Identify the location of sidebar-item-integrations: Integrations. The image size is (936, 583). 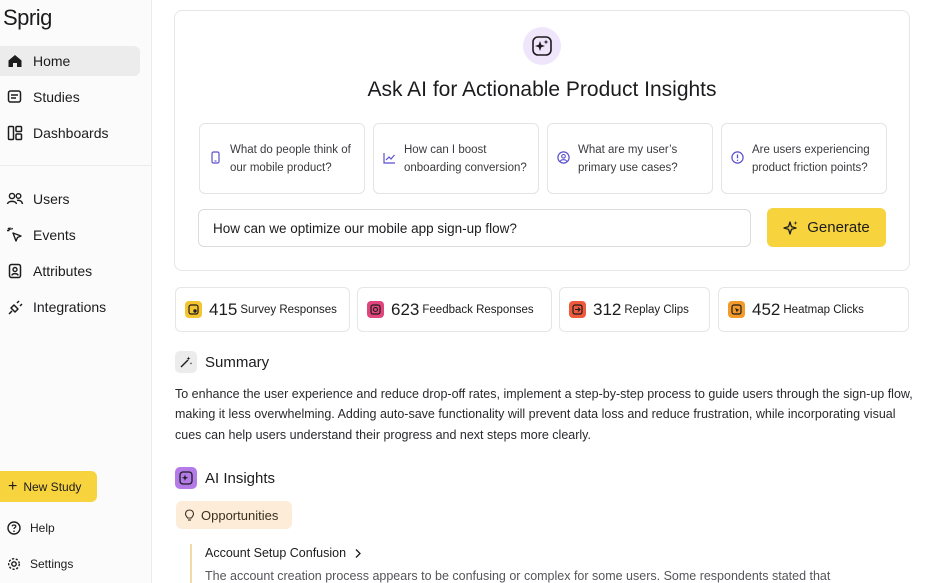
(70, 307).